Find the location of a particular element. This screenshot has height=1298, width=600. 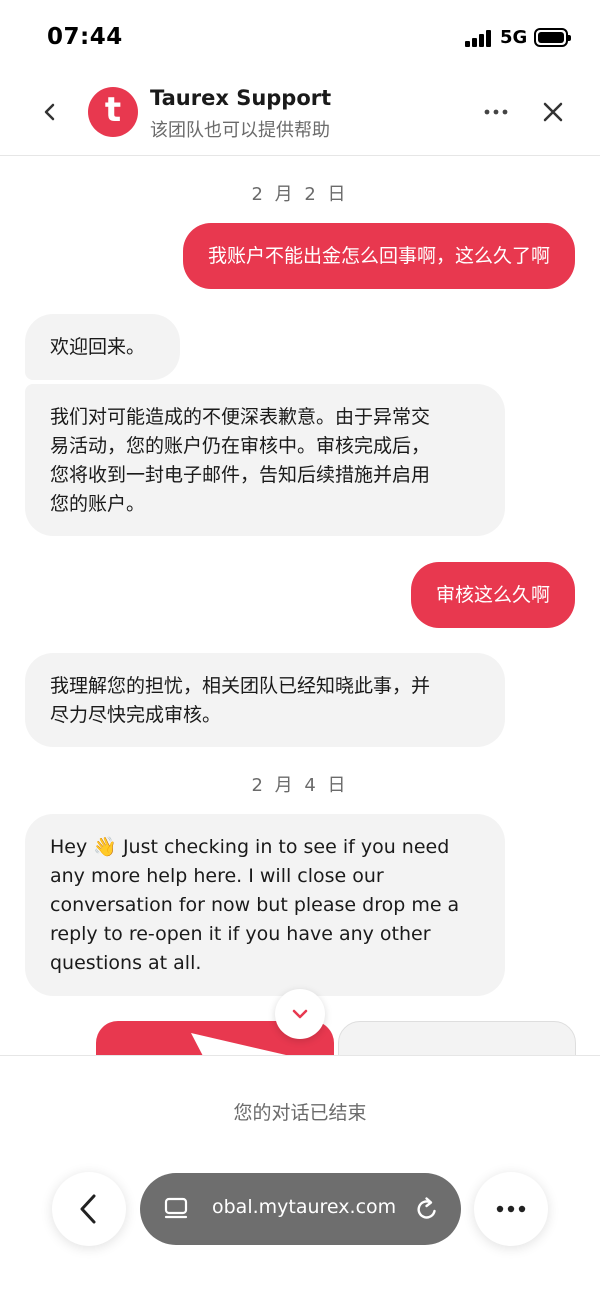

message-line: 您的账户。 is located at coordinates (98, 504).